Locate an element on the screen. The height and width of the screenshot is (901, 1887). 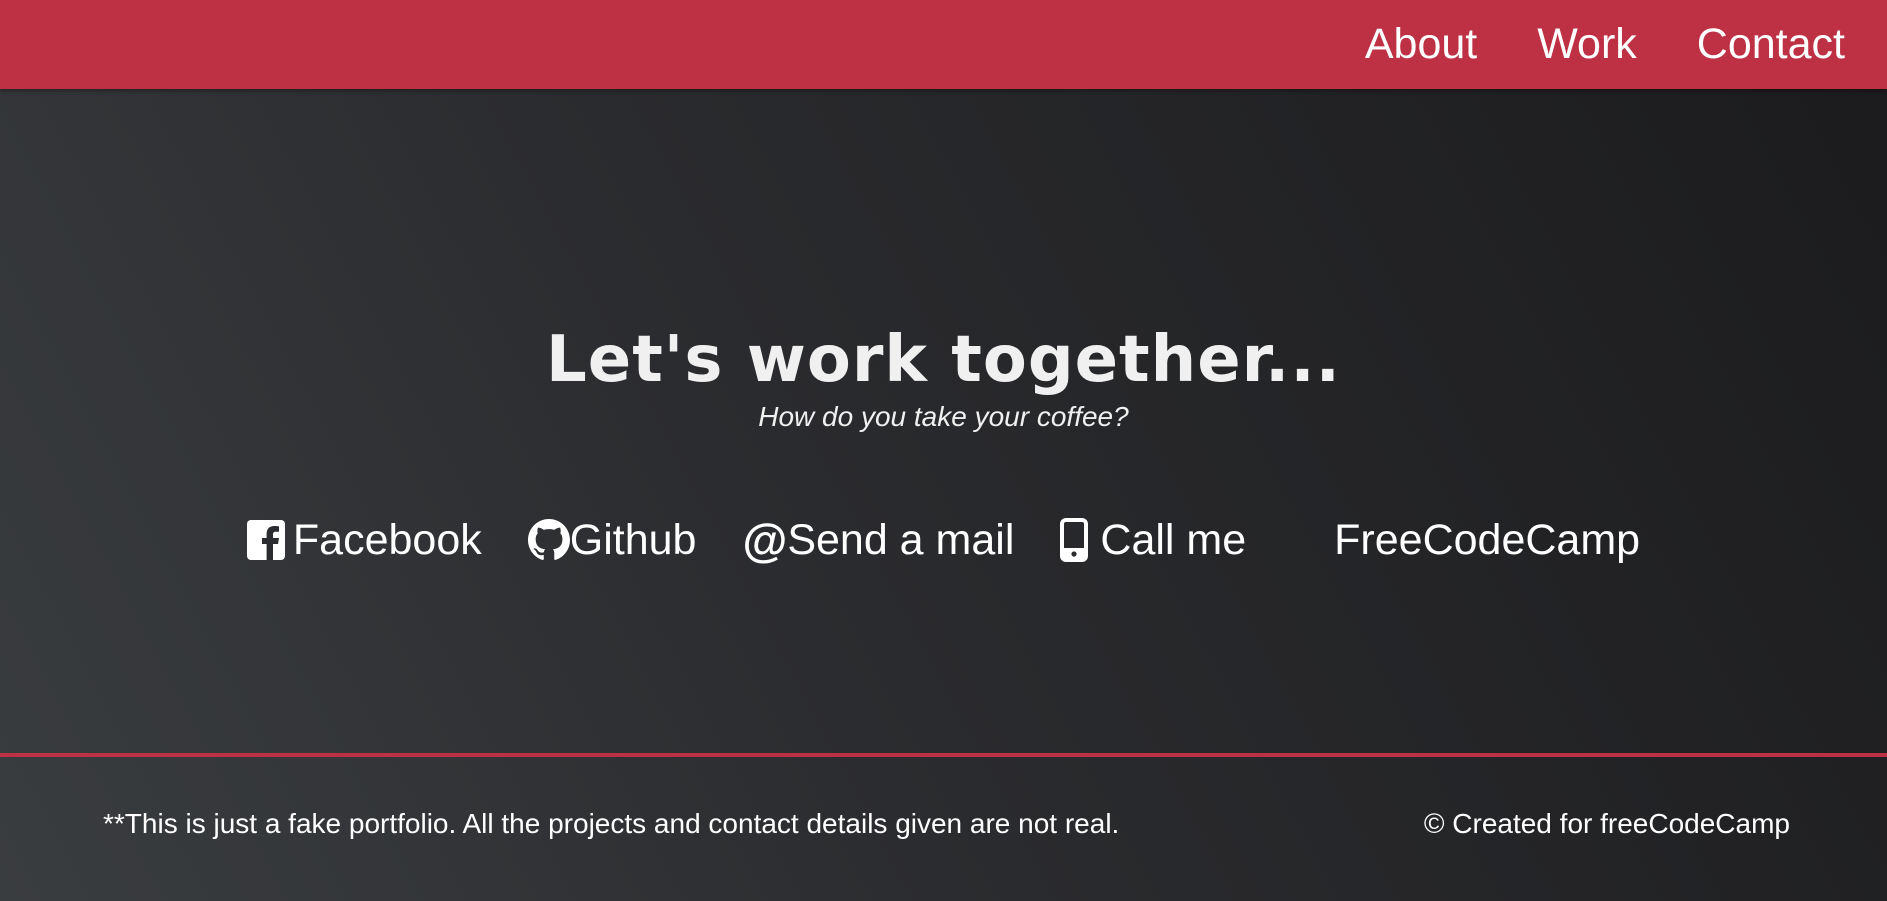
contact-link-facebook: Facebook is located at coordinates (364, 540).